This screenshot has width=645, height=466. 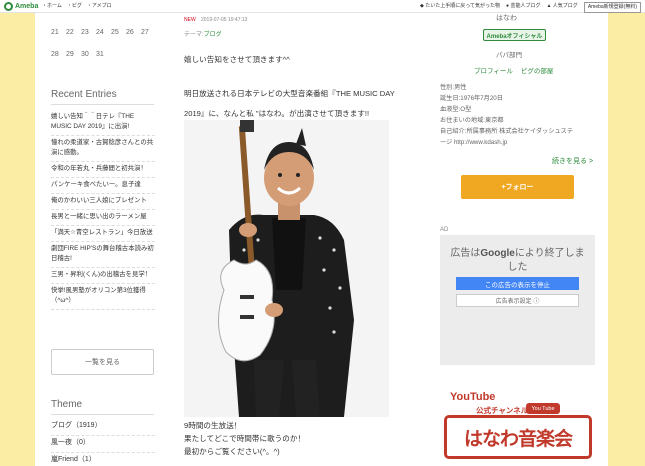 I want to click on ameba-logo: Ameba, so click(x=21, y=6).